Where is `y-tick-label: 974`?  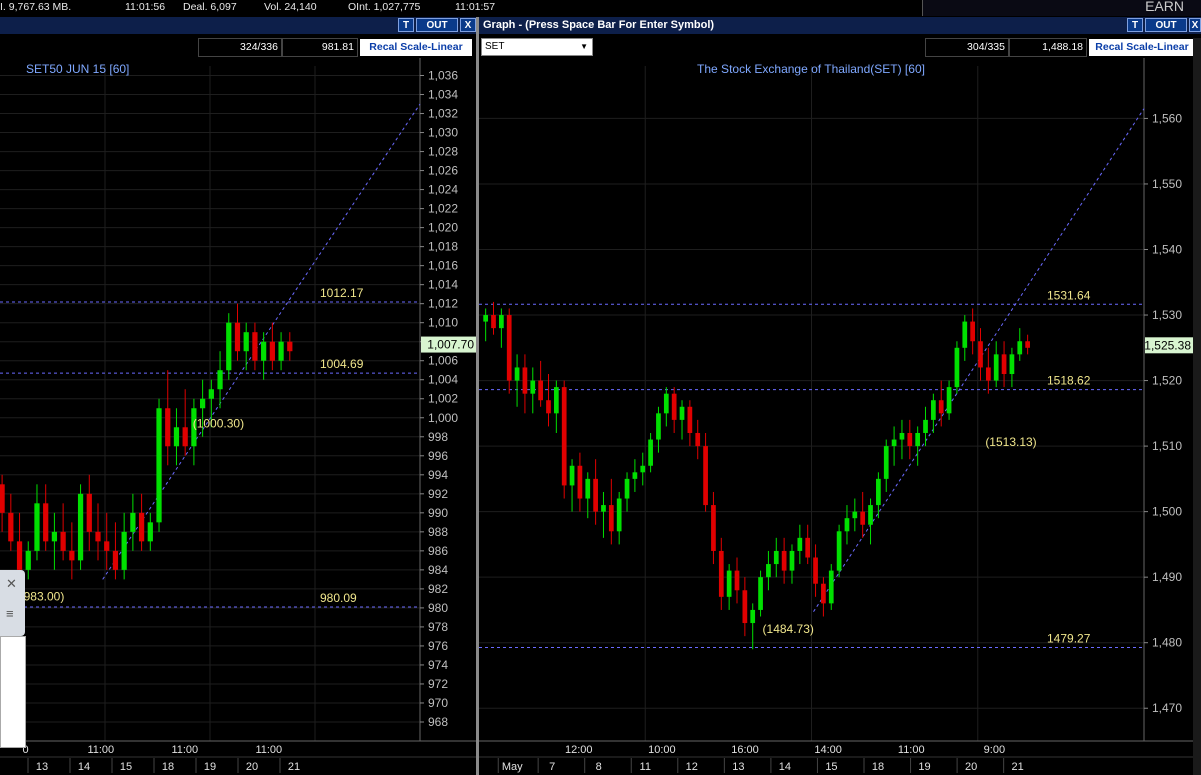 y-tick-label: 974 is located at coordinates (438, 665).